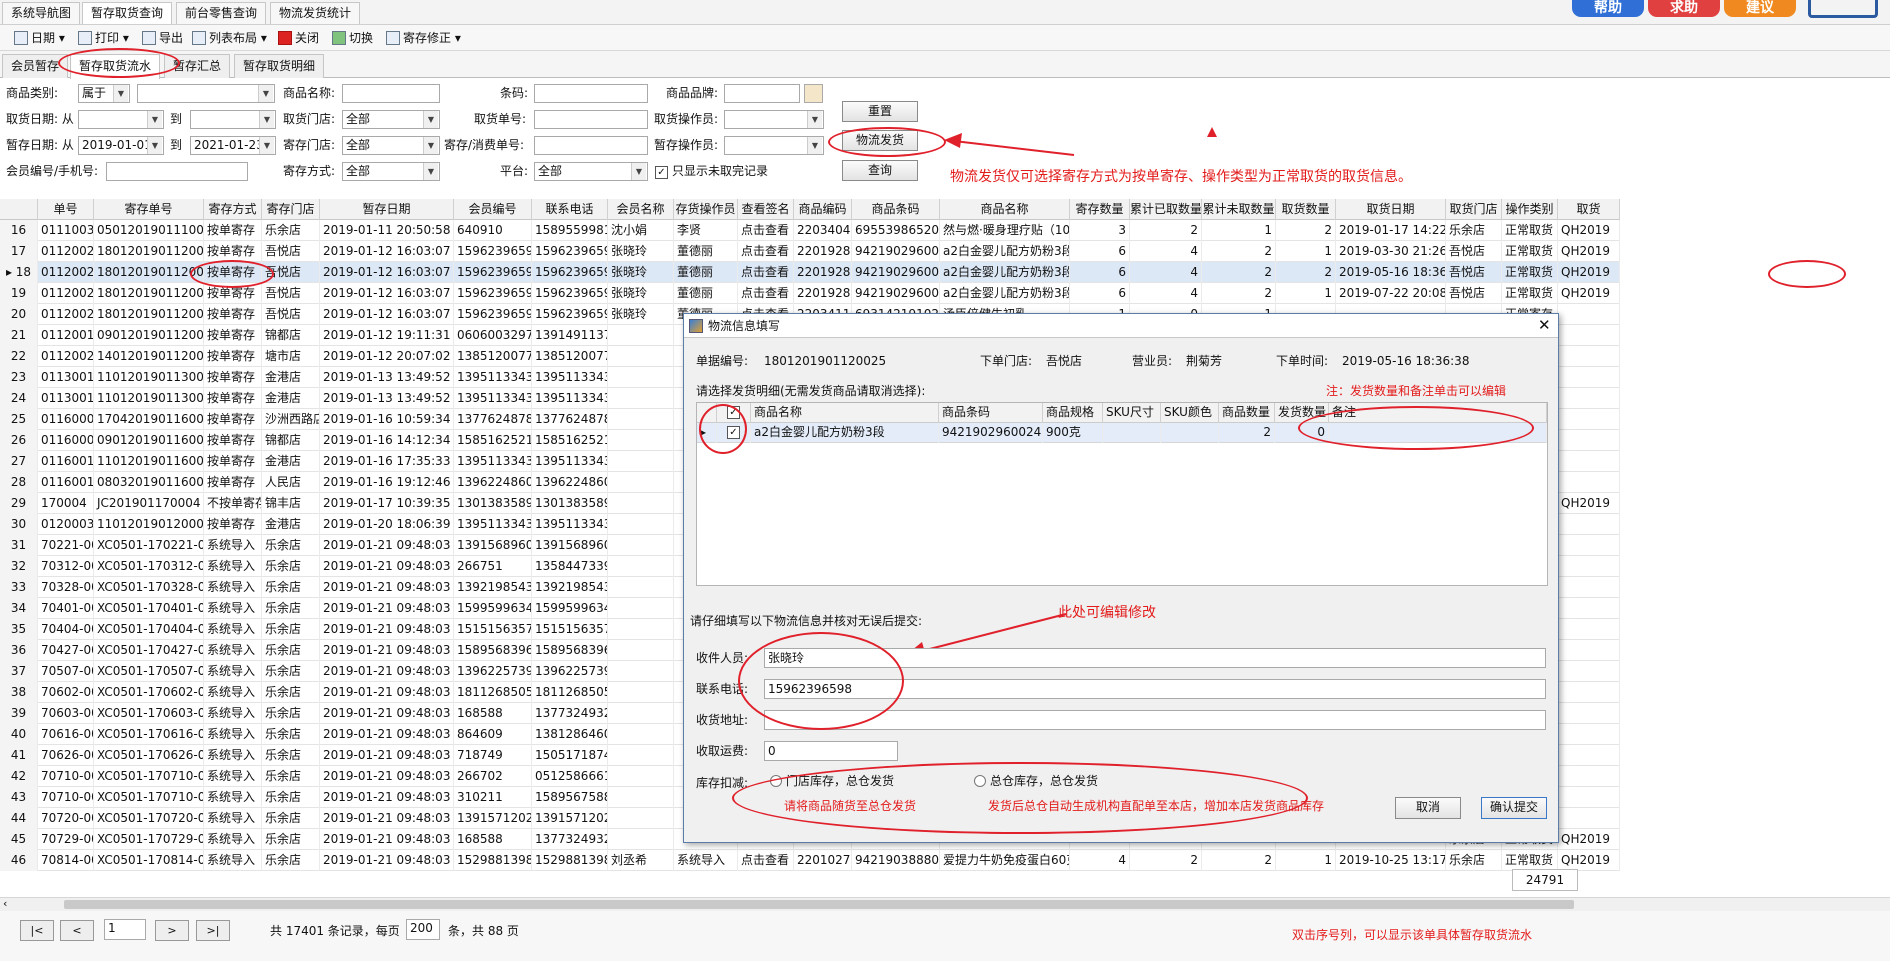 The height and width of the screenshot is (961, 1890). I want to click on to-label-2: 到, so click(176, 145).